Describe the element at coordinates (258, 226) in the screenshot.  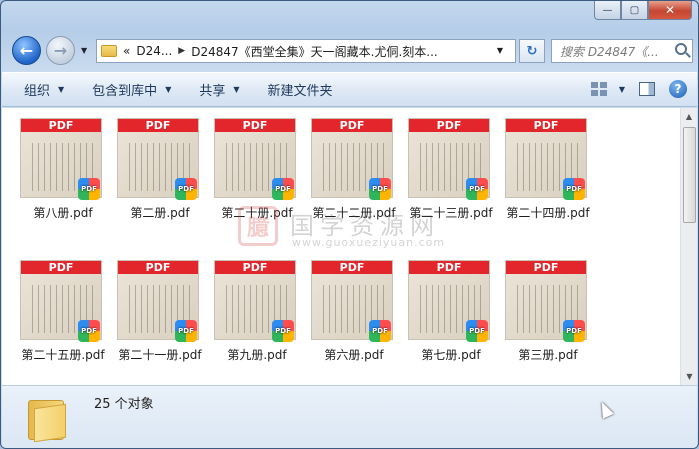
I see `watermark-seal: 臆` at that location.